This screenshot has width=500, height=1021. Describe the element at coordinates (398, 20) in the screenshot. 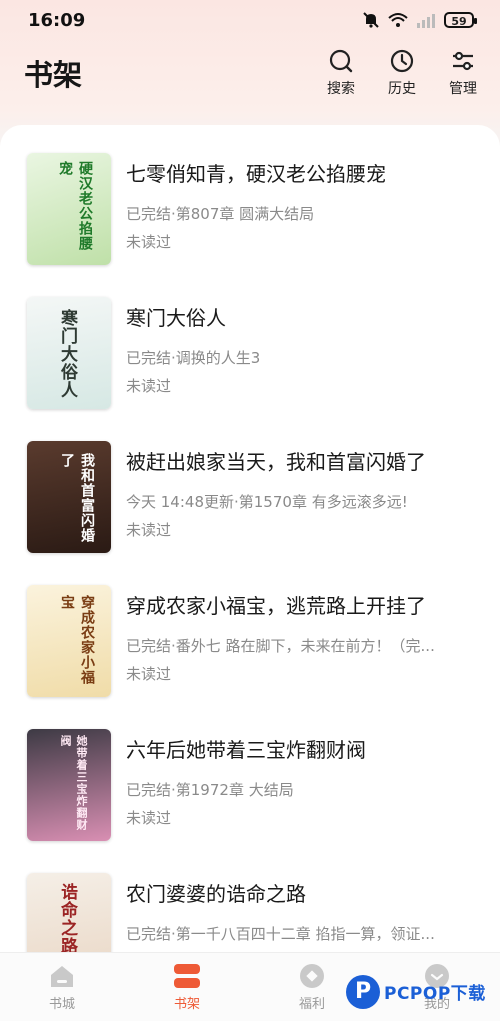

I see `wifi-icon` at that location.